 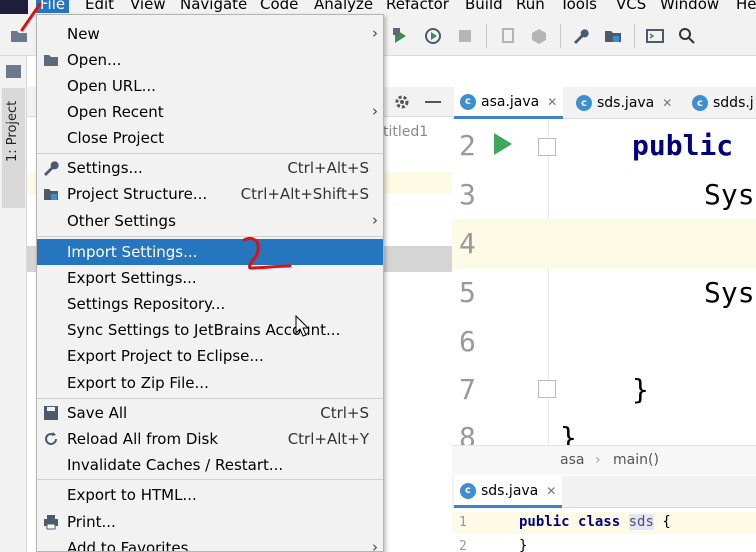 What do you see at coordinates (578, 6) in the screenshot?
I see `menu-tools: Tools` at bounding box center [578, 6].